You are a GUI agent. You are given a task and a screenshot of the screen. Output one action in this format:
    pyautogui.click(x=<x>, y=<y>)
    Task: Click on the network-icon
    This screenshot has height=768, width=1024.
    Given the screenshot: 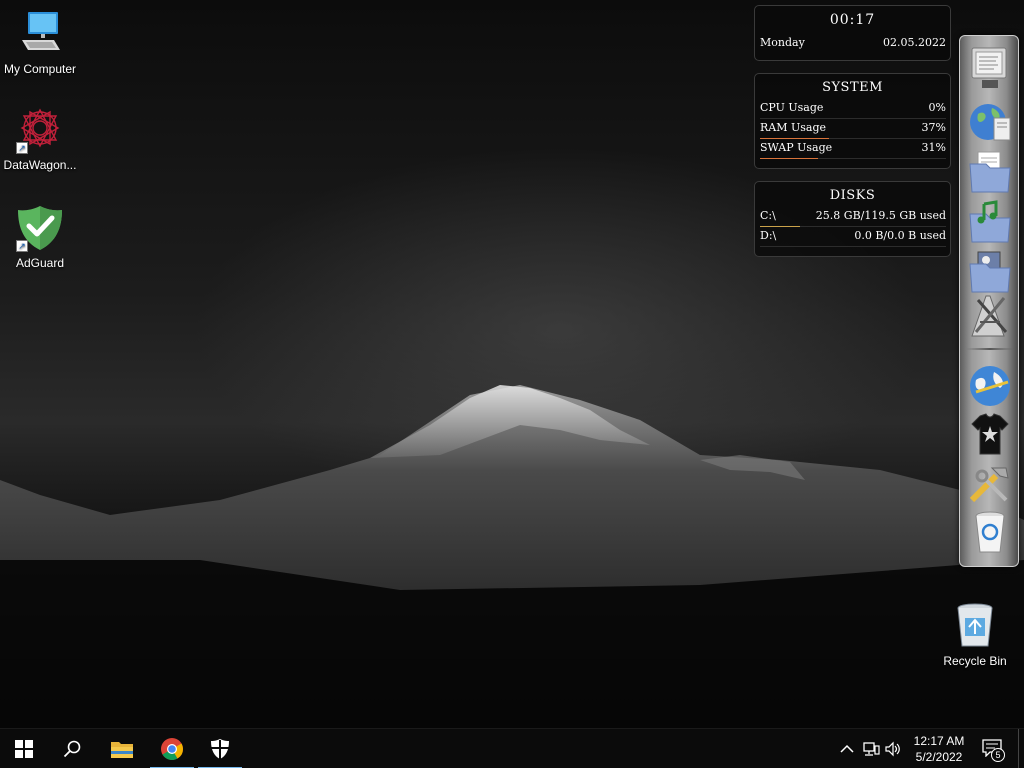 What is the action you would take?
    pyautogui.click(x=871, y=749)
    